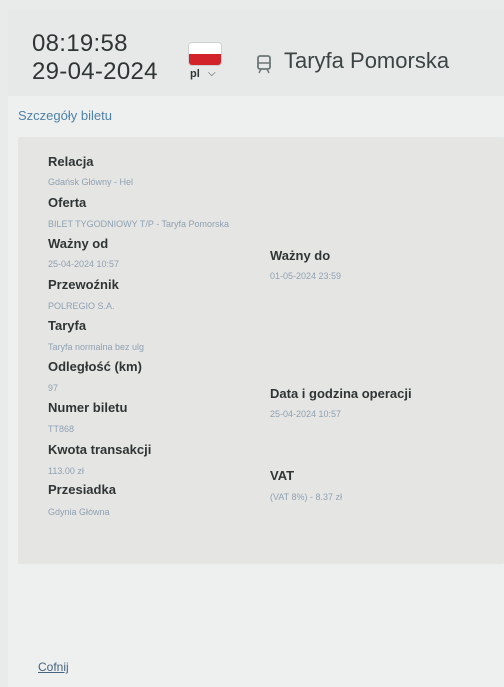 The height and width of the screenshot is (687, 504). Describe the element at coordinates (82, 489) in the screenshot. I see `przesiadka-label: Przesiadka` at that location.